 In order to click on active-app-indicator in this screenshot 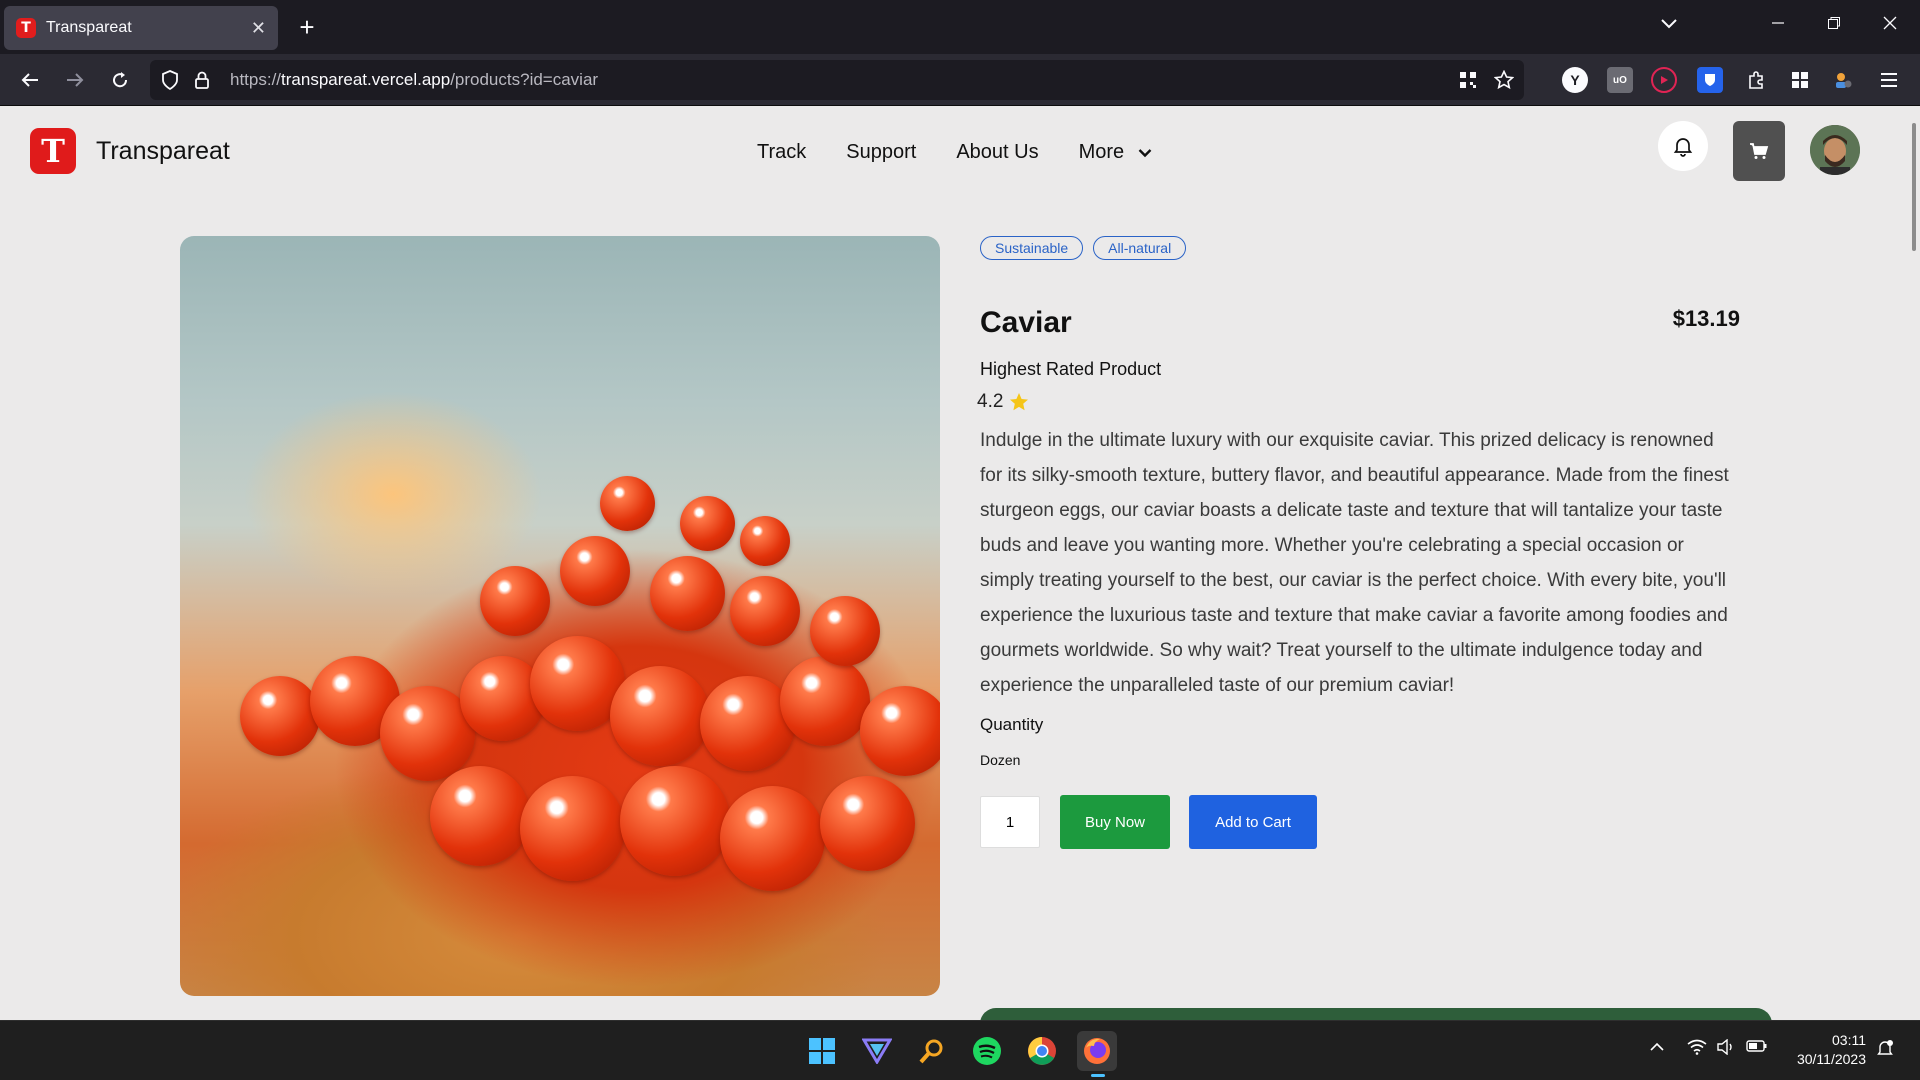, I will do `click(1098, 1075)`.